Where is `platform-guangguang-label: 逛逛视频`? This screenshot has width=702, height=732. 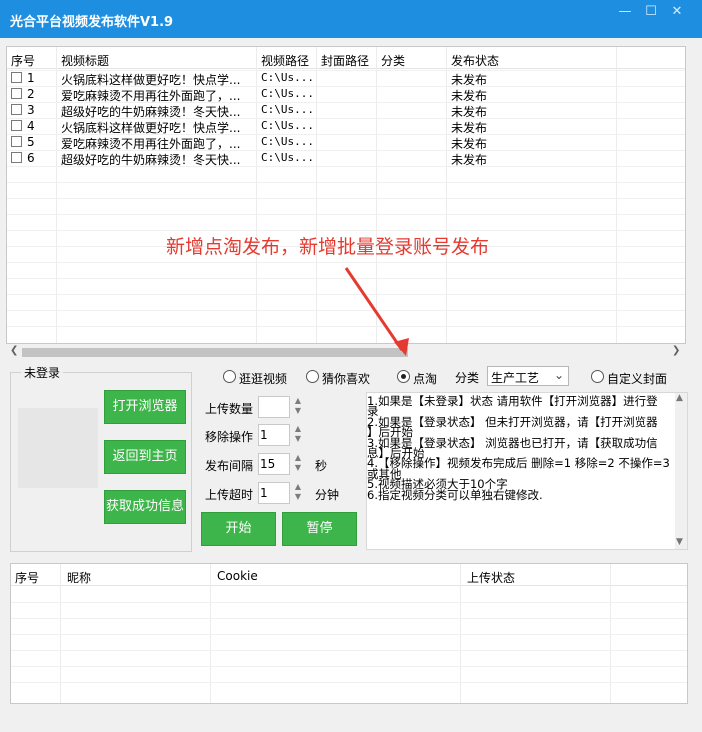 platform-guangguang-label: 逛逛视频 is located at coordinates (263, 378).